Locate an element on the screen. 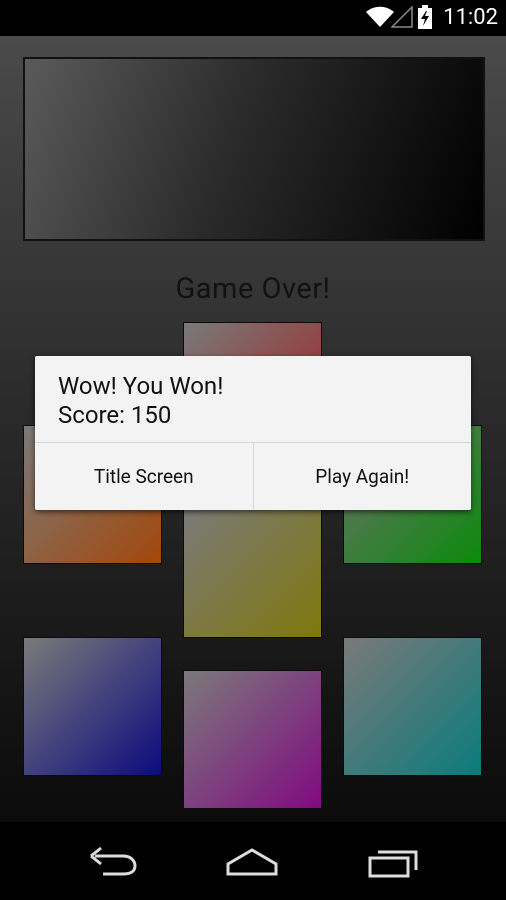 Image resolution: width=506 pixels, height=900 pixels. back-button is located at coordinates (113, 861).